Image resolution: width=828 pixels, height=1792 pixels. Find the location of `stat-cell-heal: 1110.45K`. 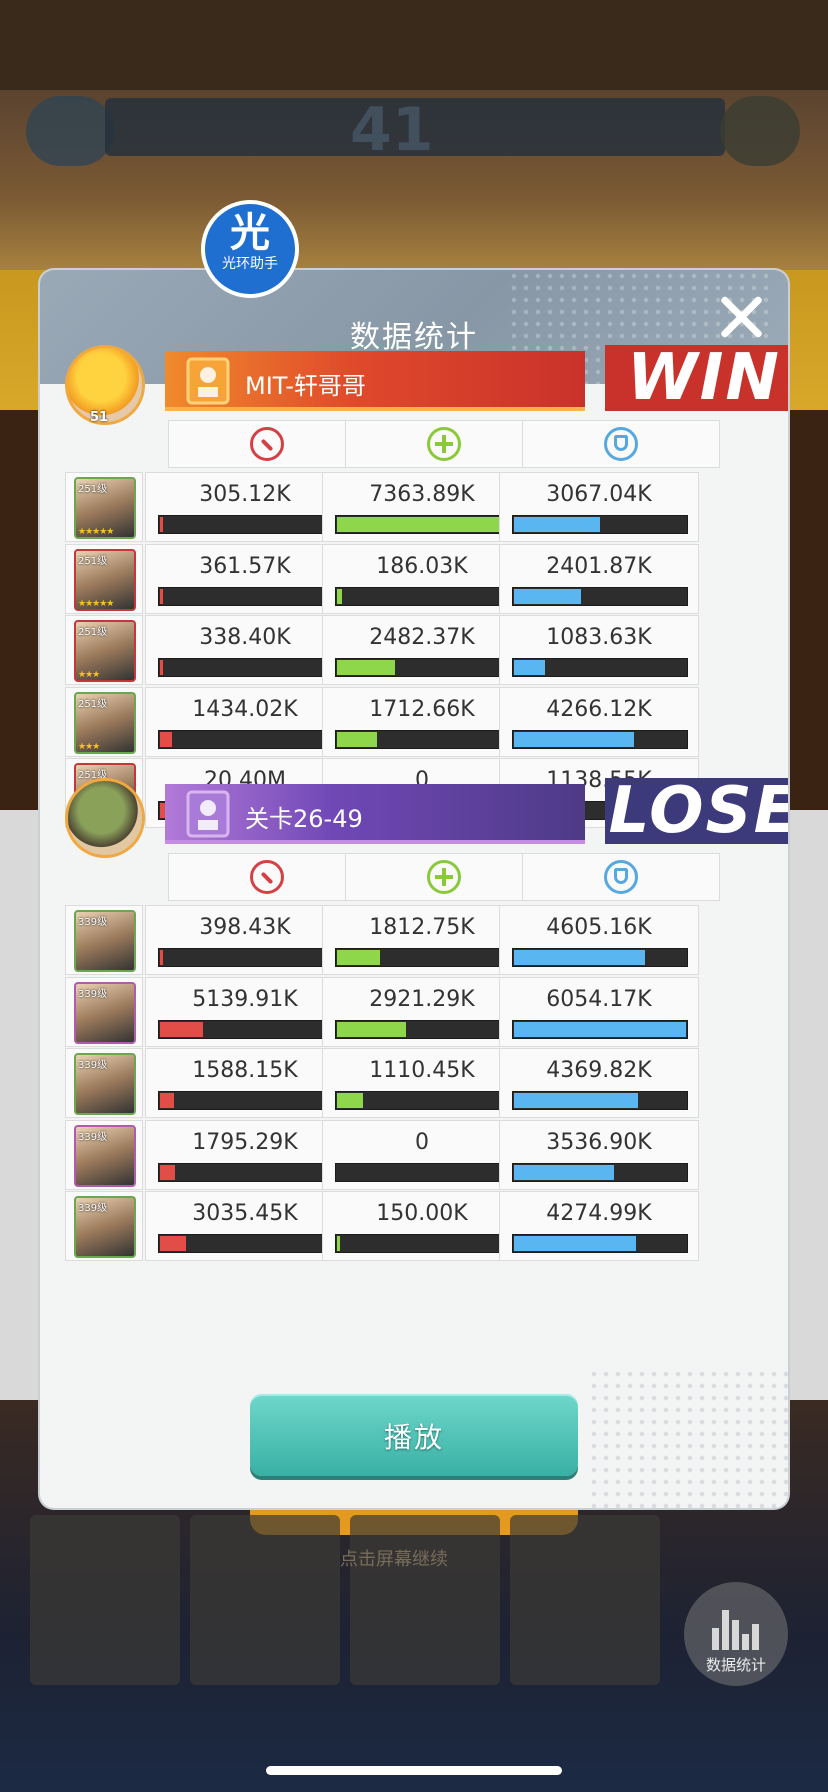

stat-cell-heal: 1110.45K is located at coordinates (422, 1083).